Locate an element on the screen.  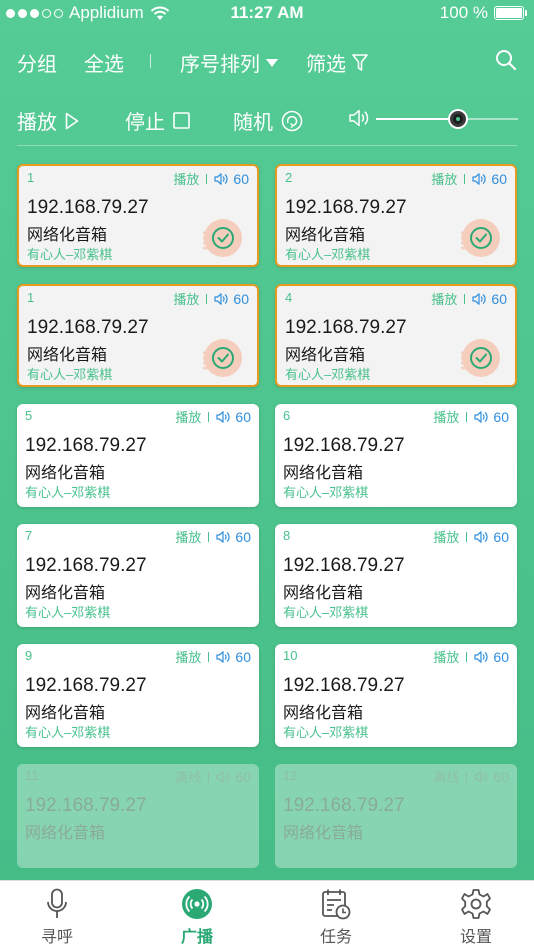
sort-label: 序号排列 is located at coordinates (220, 65).